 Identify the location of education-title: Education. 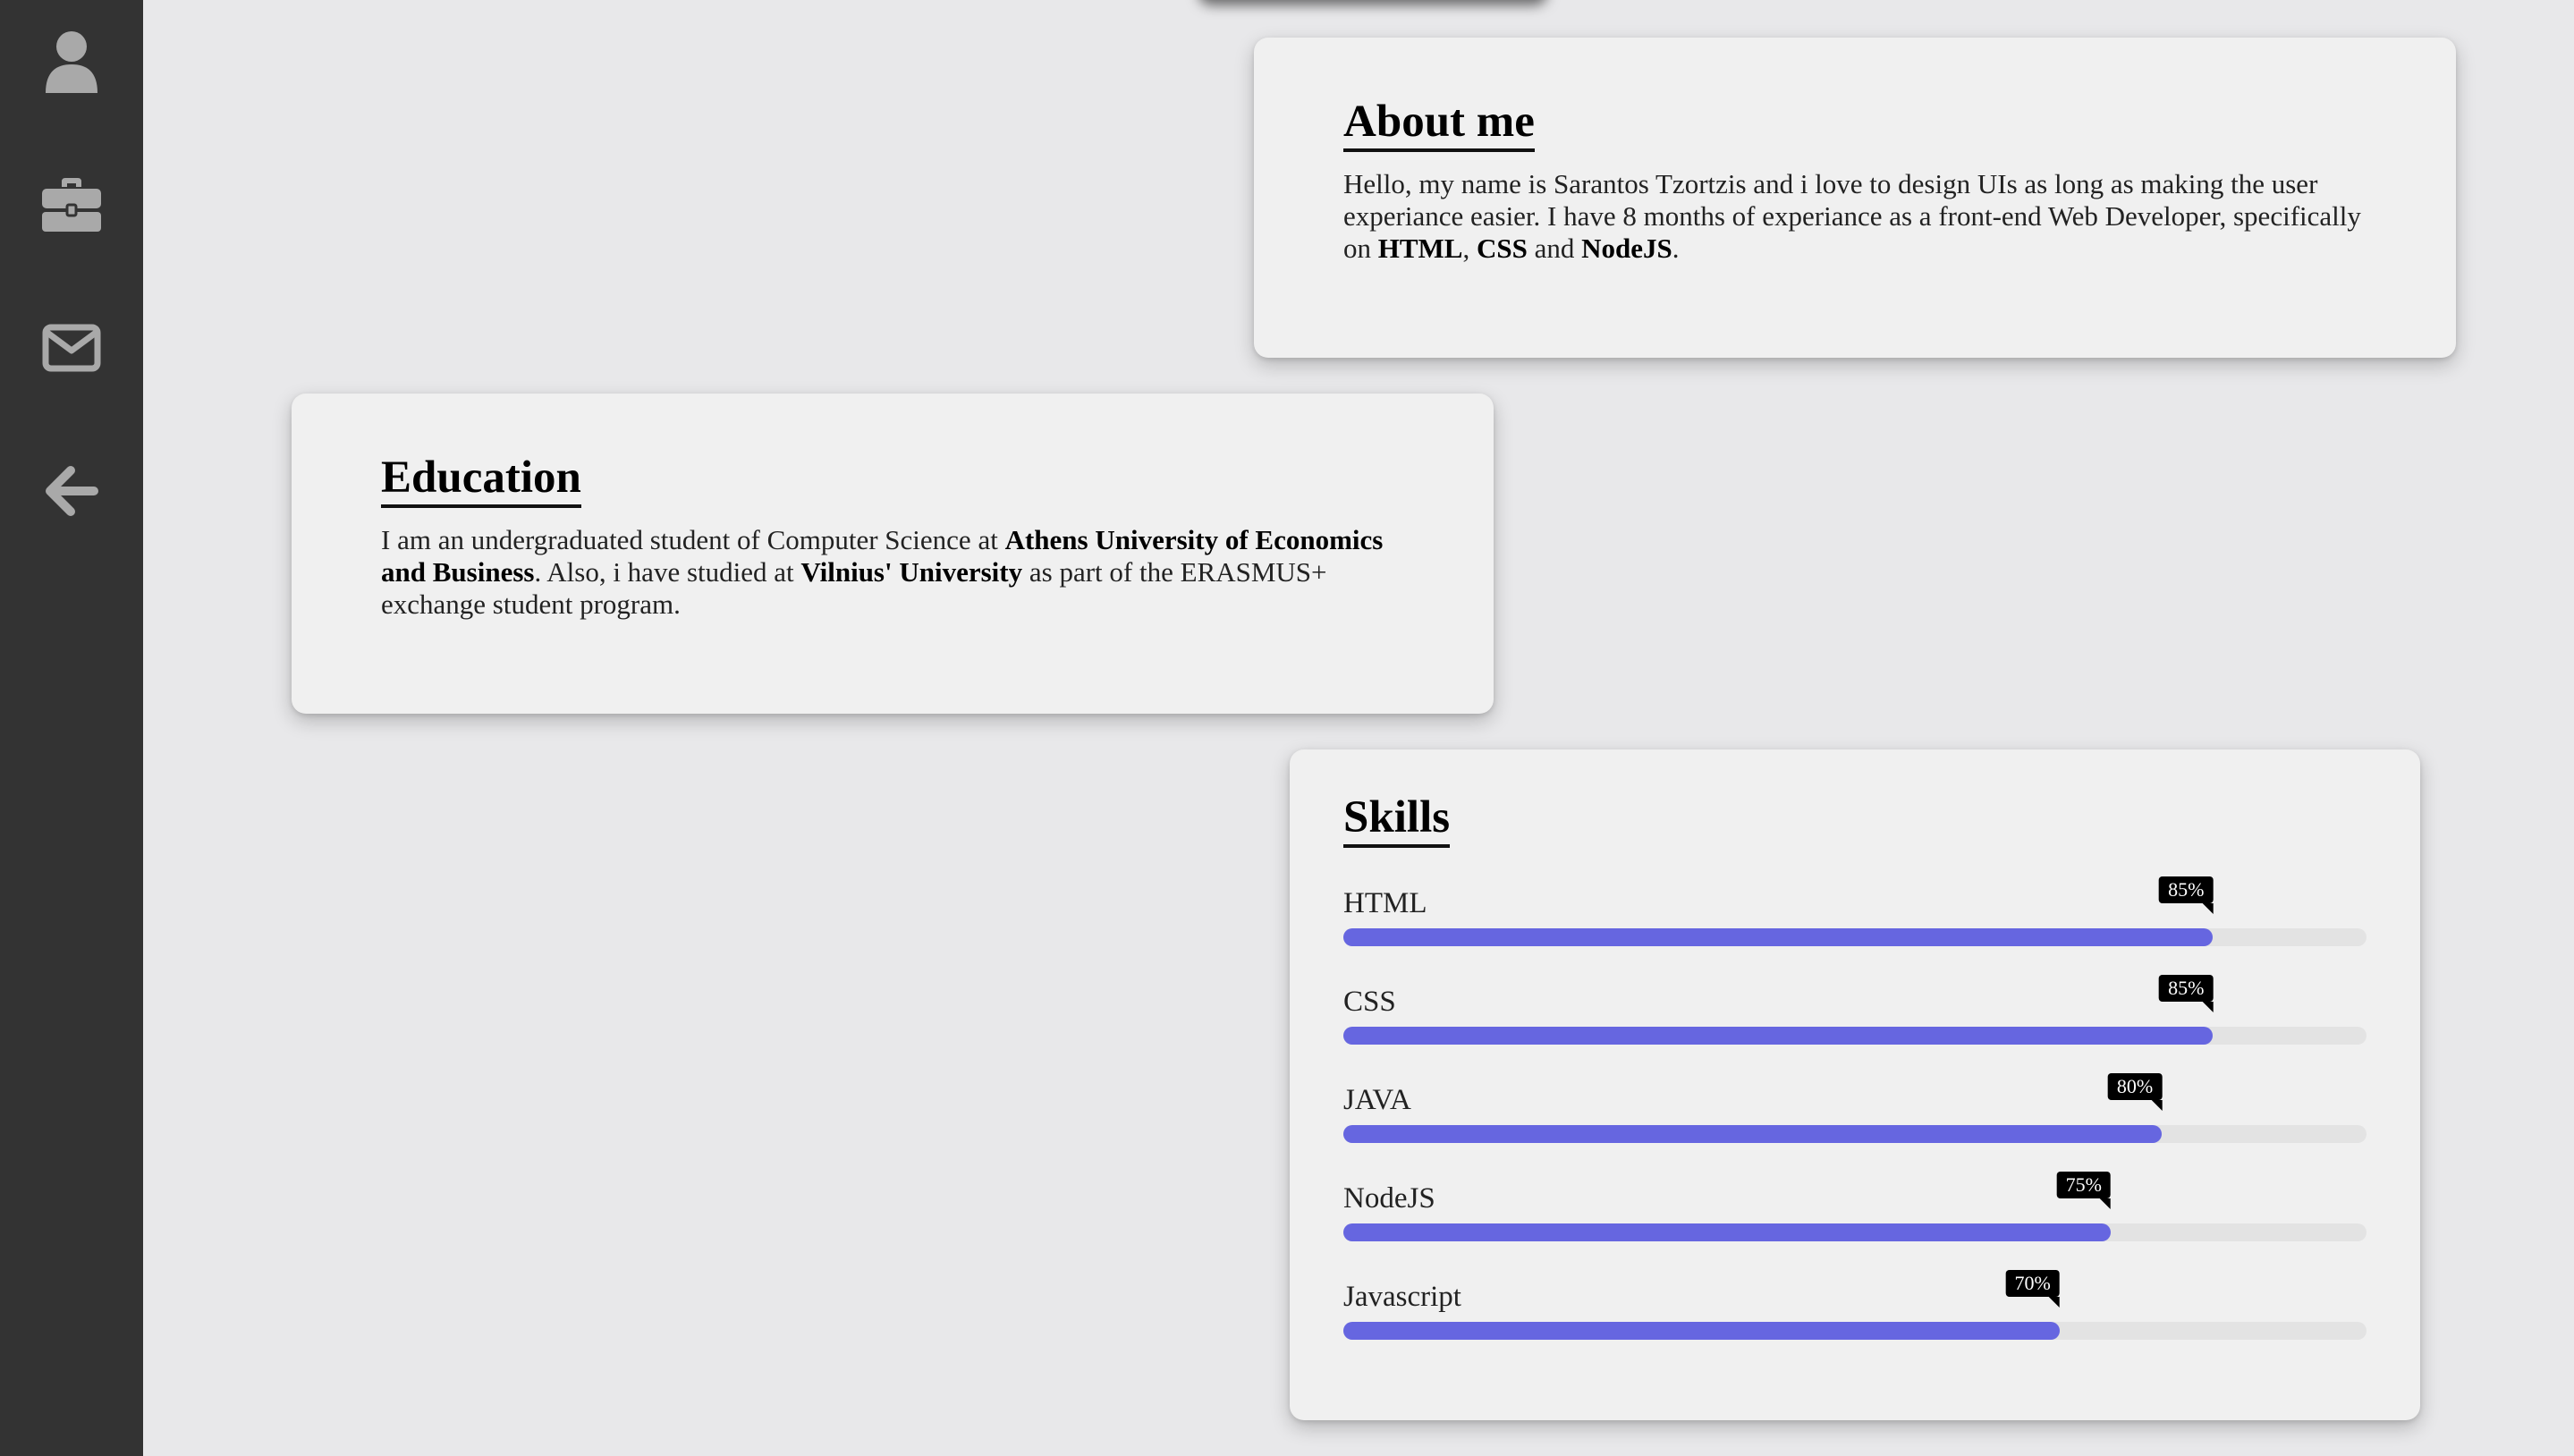
(481, 481).